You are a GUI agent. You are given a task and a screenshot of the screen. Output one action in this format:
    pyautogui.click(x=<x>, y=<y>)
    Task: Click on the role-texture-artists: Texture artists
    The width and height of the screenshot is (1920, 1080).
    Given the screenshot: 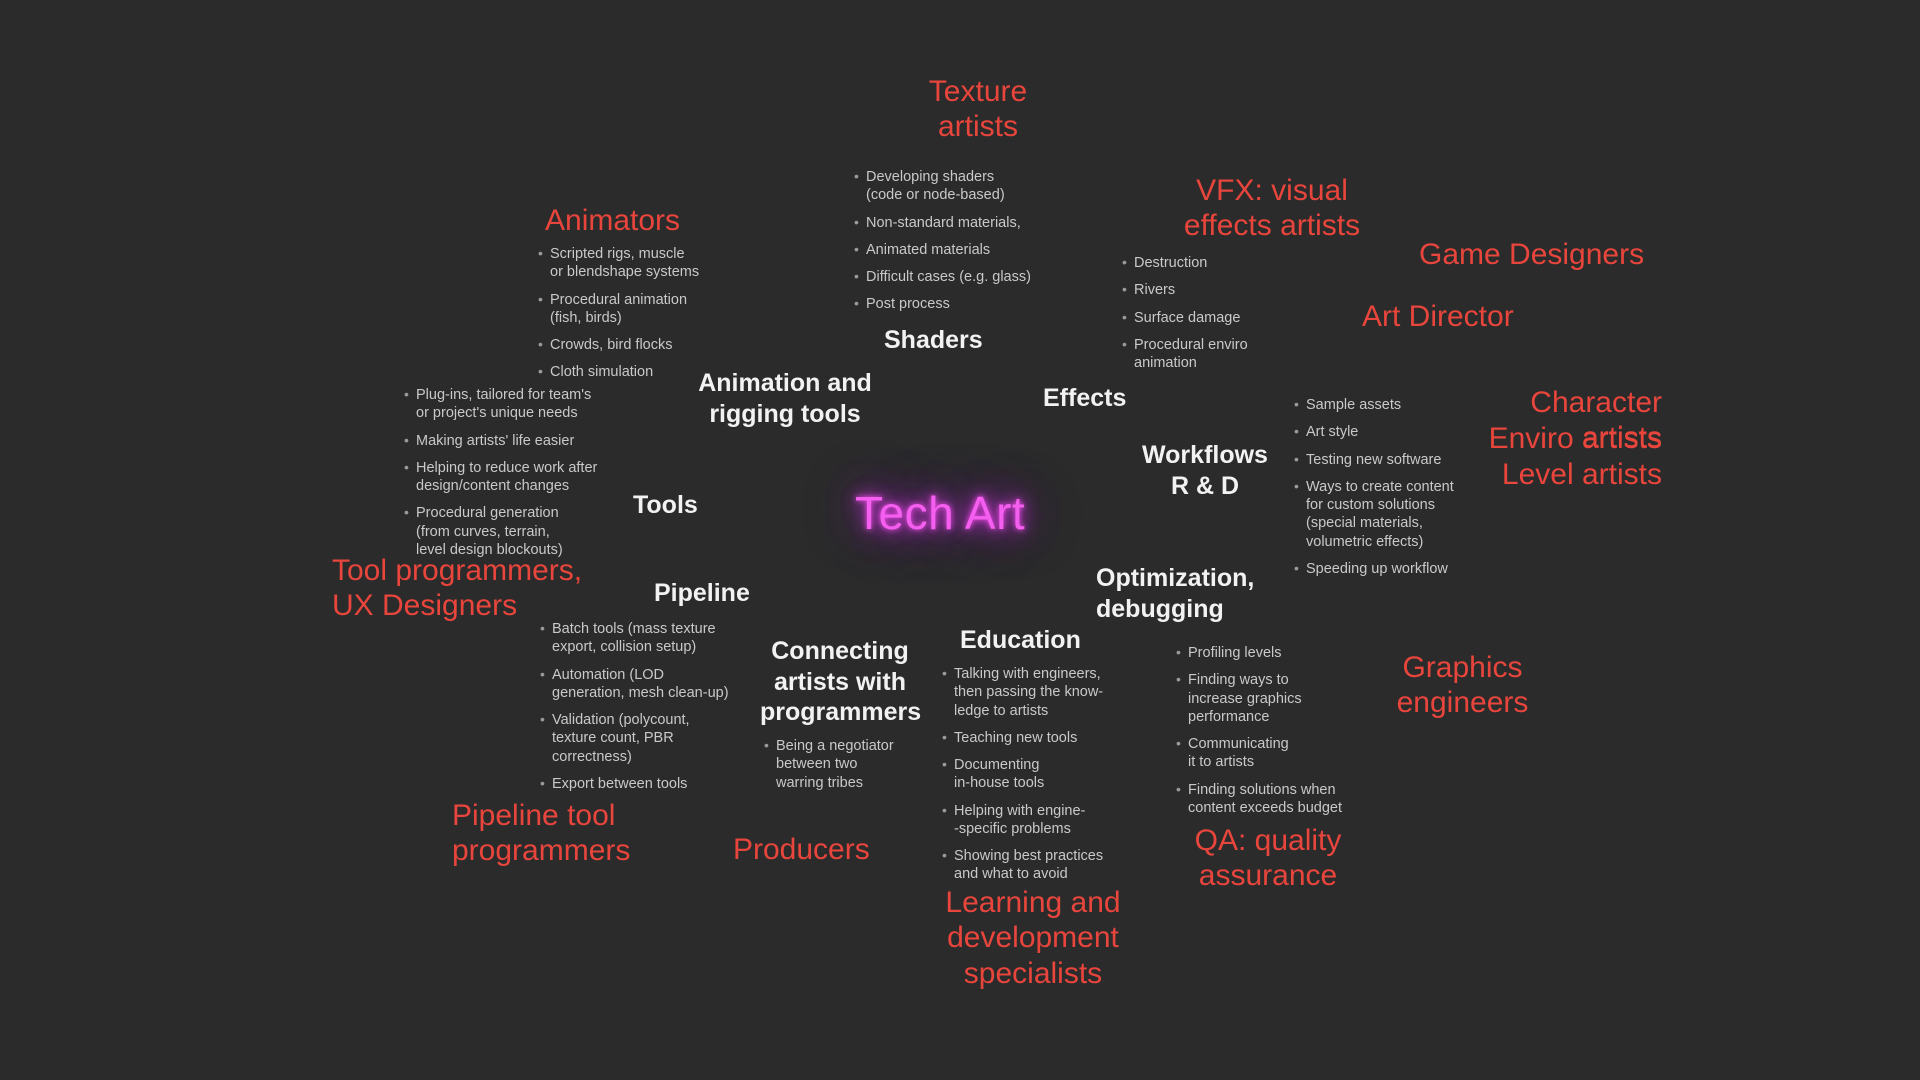 What is the action you would take?
    pyautogui.click(x=978, y=109)
    